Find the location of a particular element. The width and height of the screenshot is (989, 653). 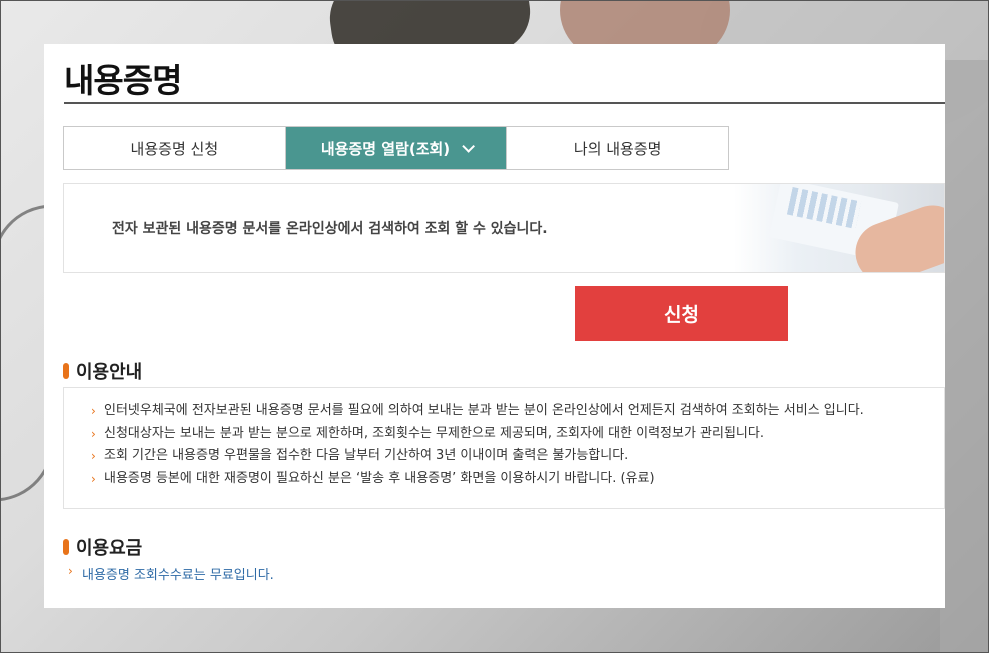

tab-label: 내용증명 열람(조회) is located at coordinates (385, 148).